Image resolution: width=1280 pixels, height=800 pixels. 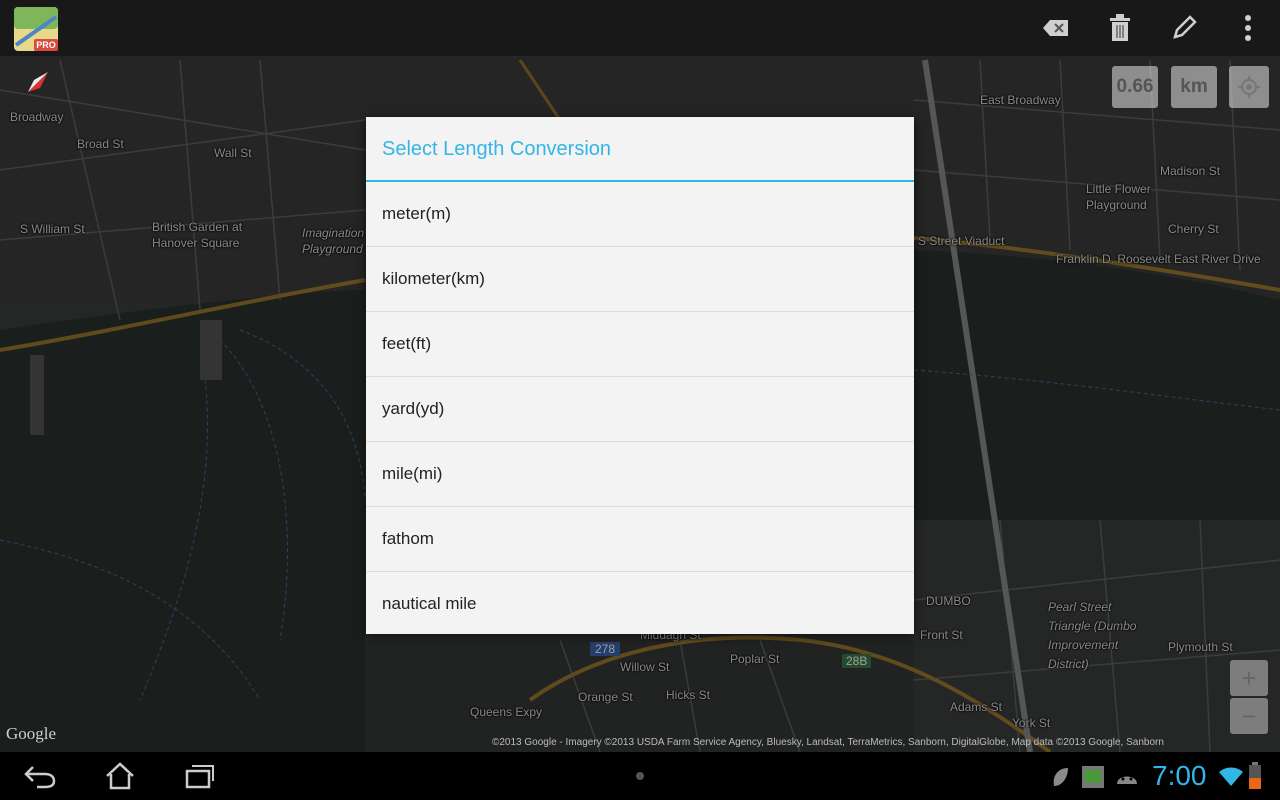 I want to click on compass-icon, so click(x=38, y=84).